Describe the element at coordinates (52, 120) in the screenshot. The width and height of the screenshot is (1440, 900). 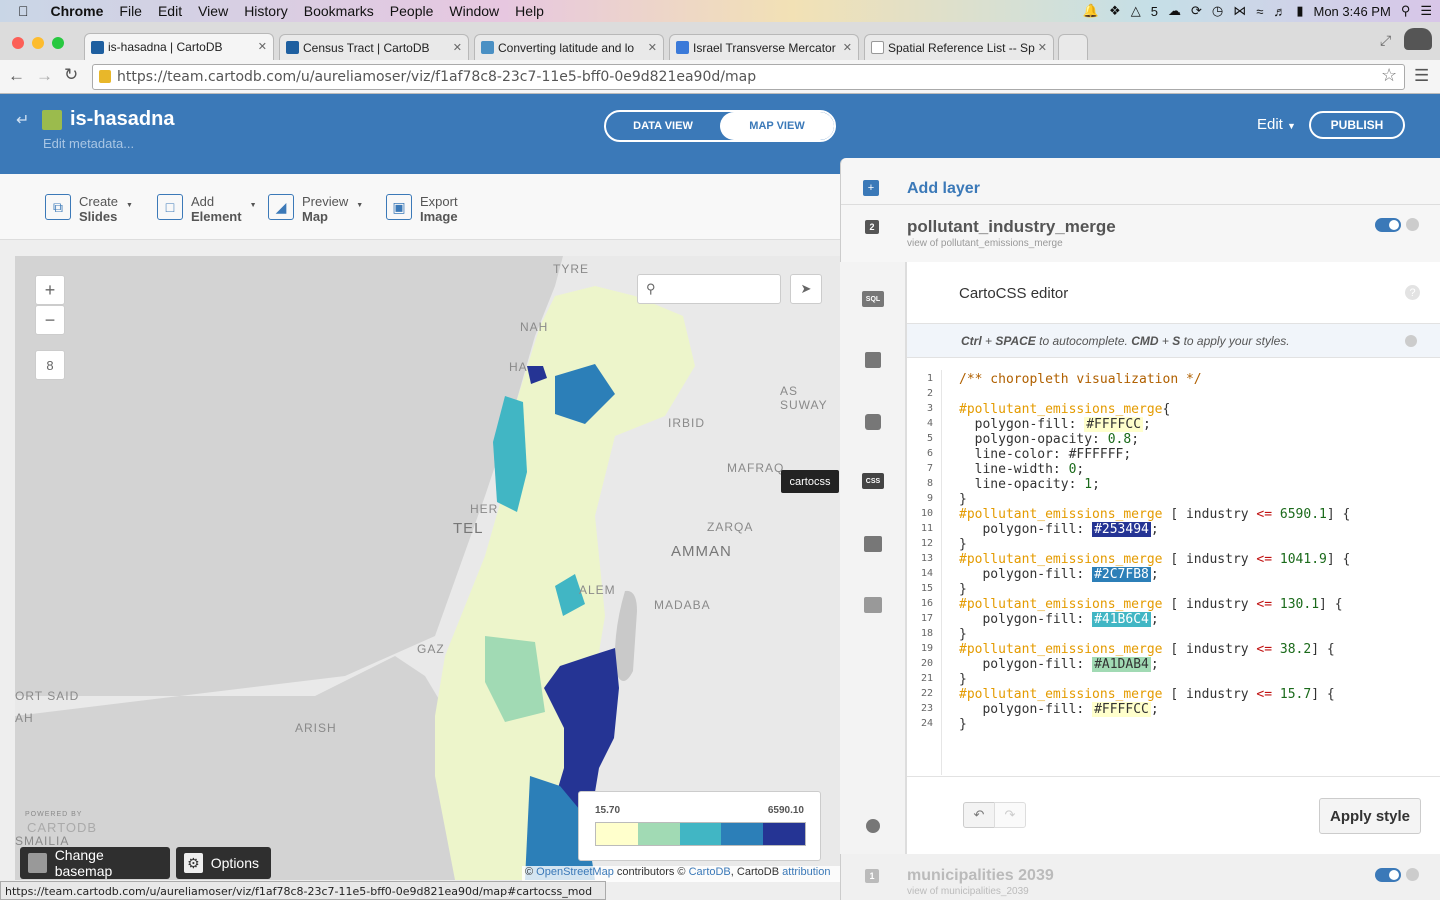
I see `lock-icon` at that location.